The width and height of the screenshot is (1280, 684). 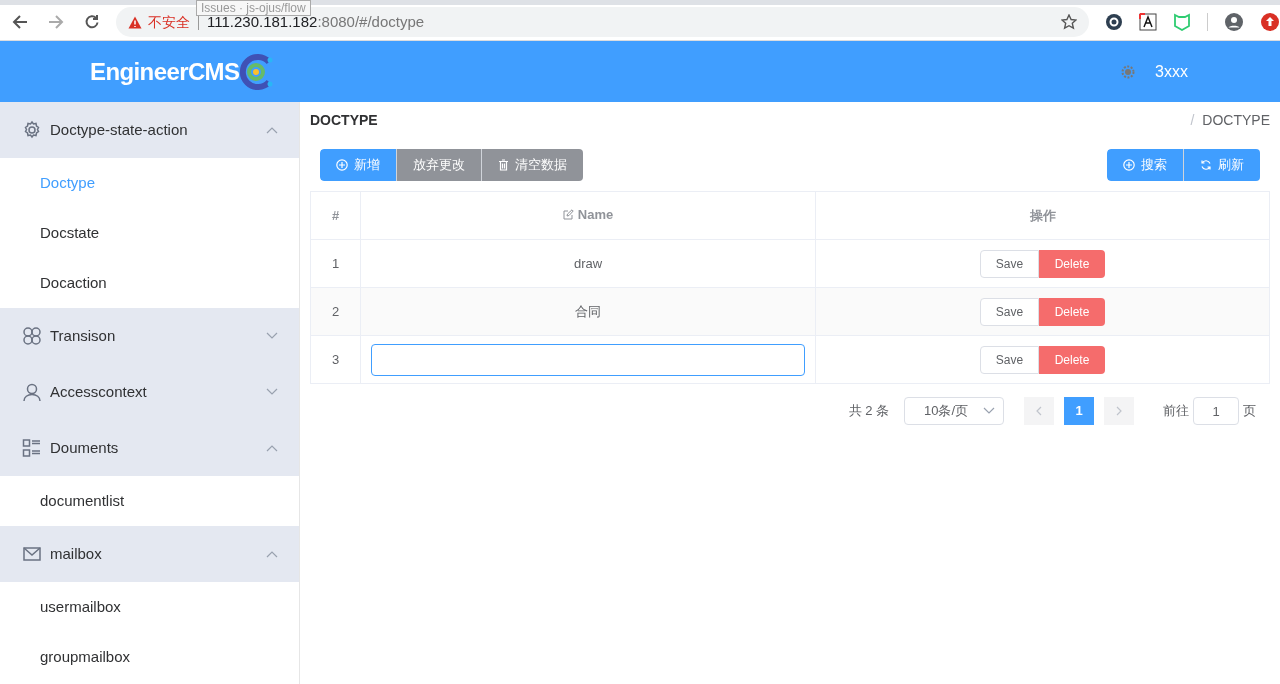 I want to click on mail-icon, so click(x=32, y=554).